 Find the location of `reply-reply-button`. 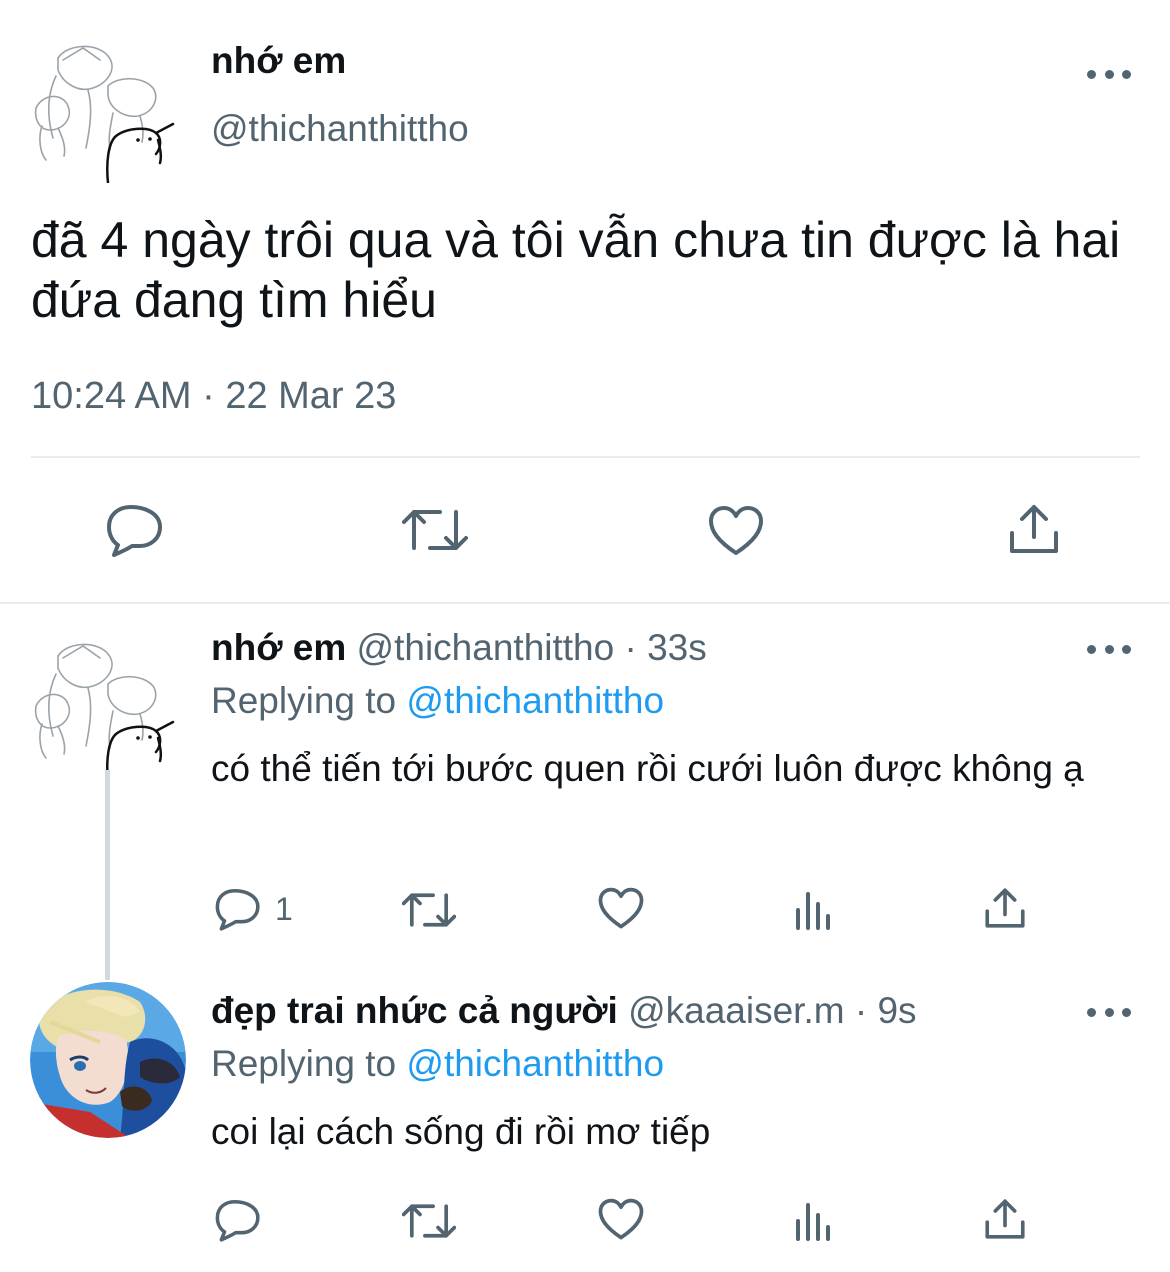

reply-reply-button is located at coordinates (238, 1220).